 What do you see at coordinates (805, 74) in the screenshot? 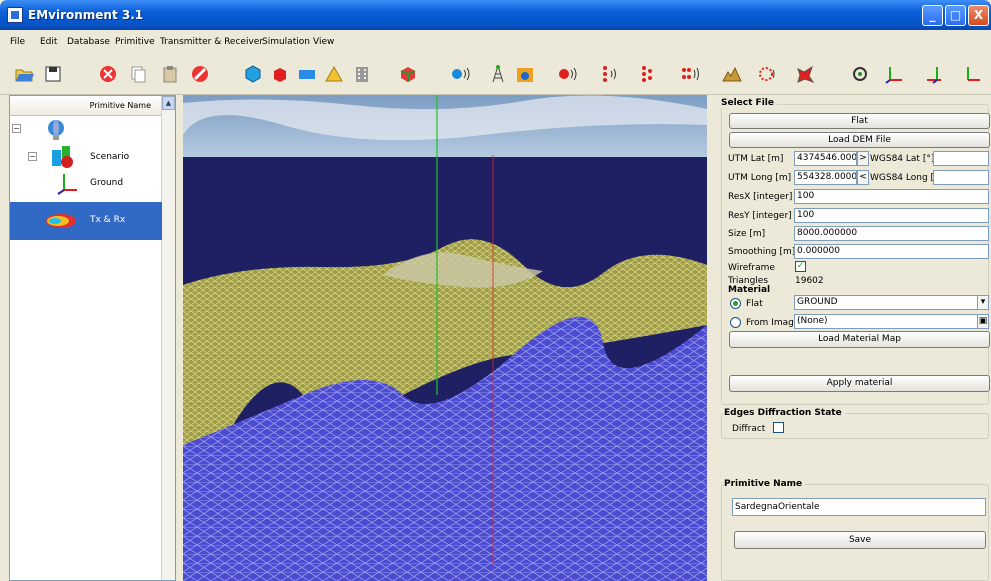
I see `scatter-object-icon` at bounding box center [805, 74].